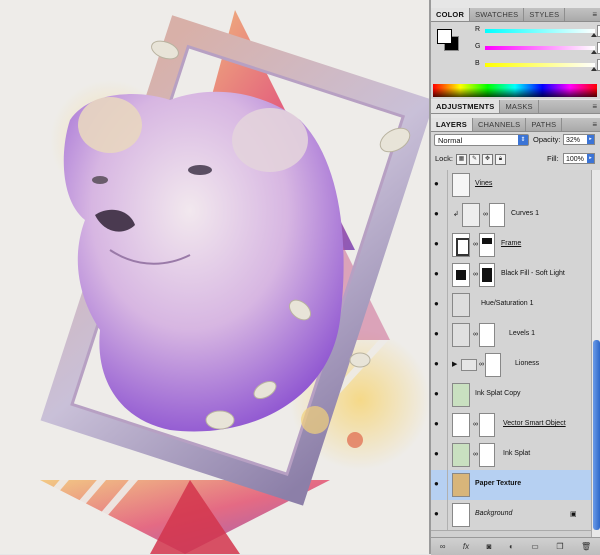 The image size is (600, 555). Describe the element at coordinates (444, 36) in the screenshot. I see `foreground-color-swatch` at that location.